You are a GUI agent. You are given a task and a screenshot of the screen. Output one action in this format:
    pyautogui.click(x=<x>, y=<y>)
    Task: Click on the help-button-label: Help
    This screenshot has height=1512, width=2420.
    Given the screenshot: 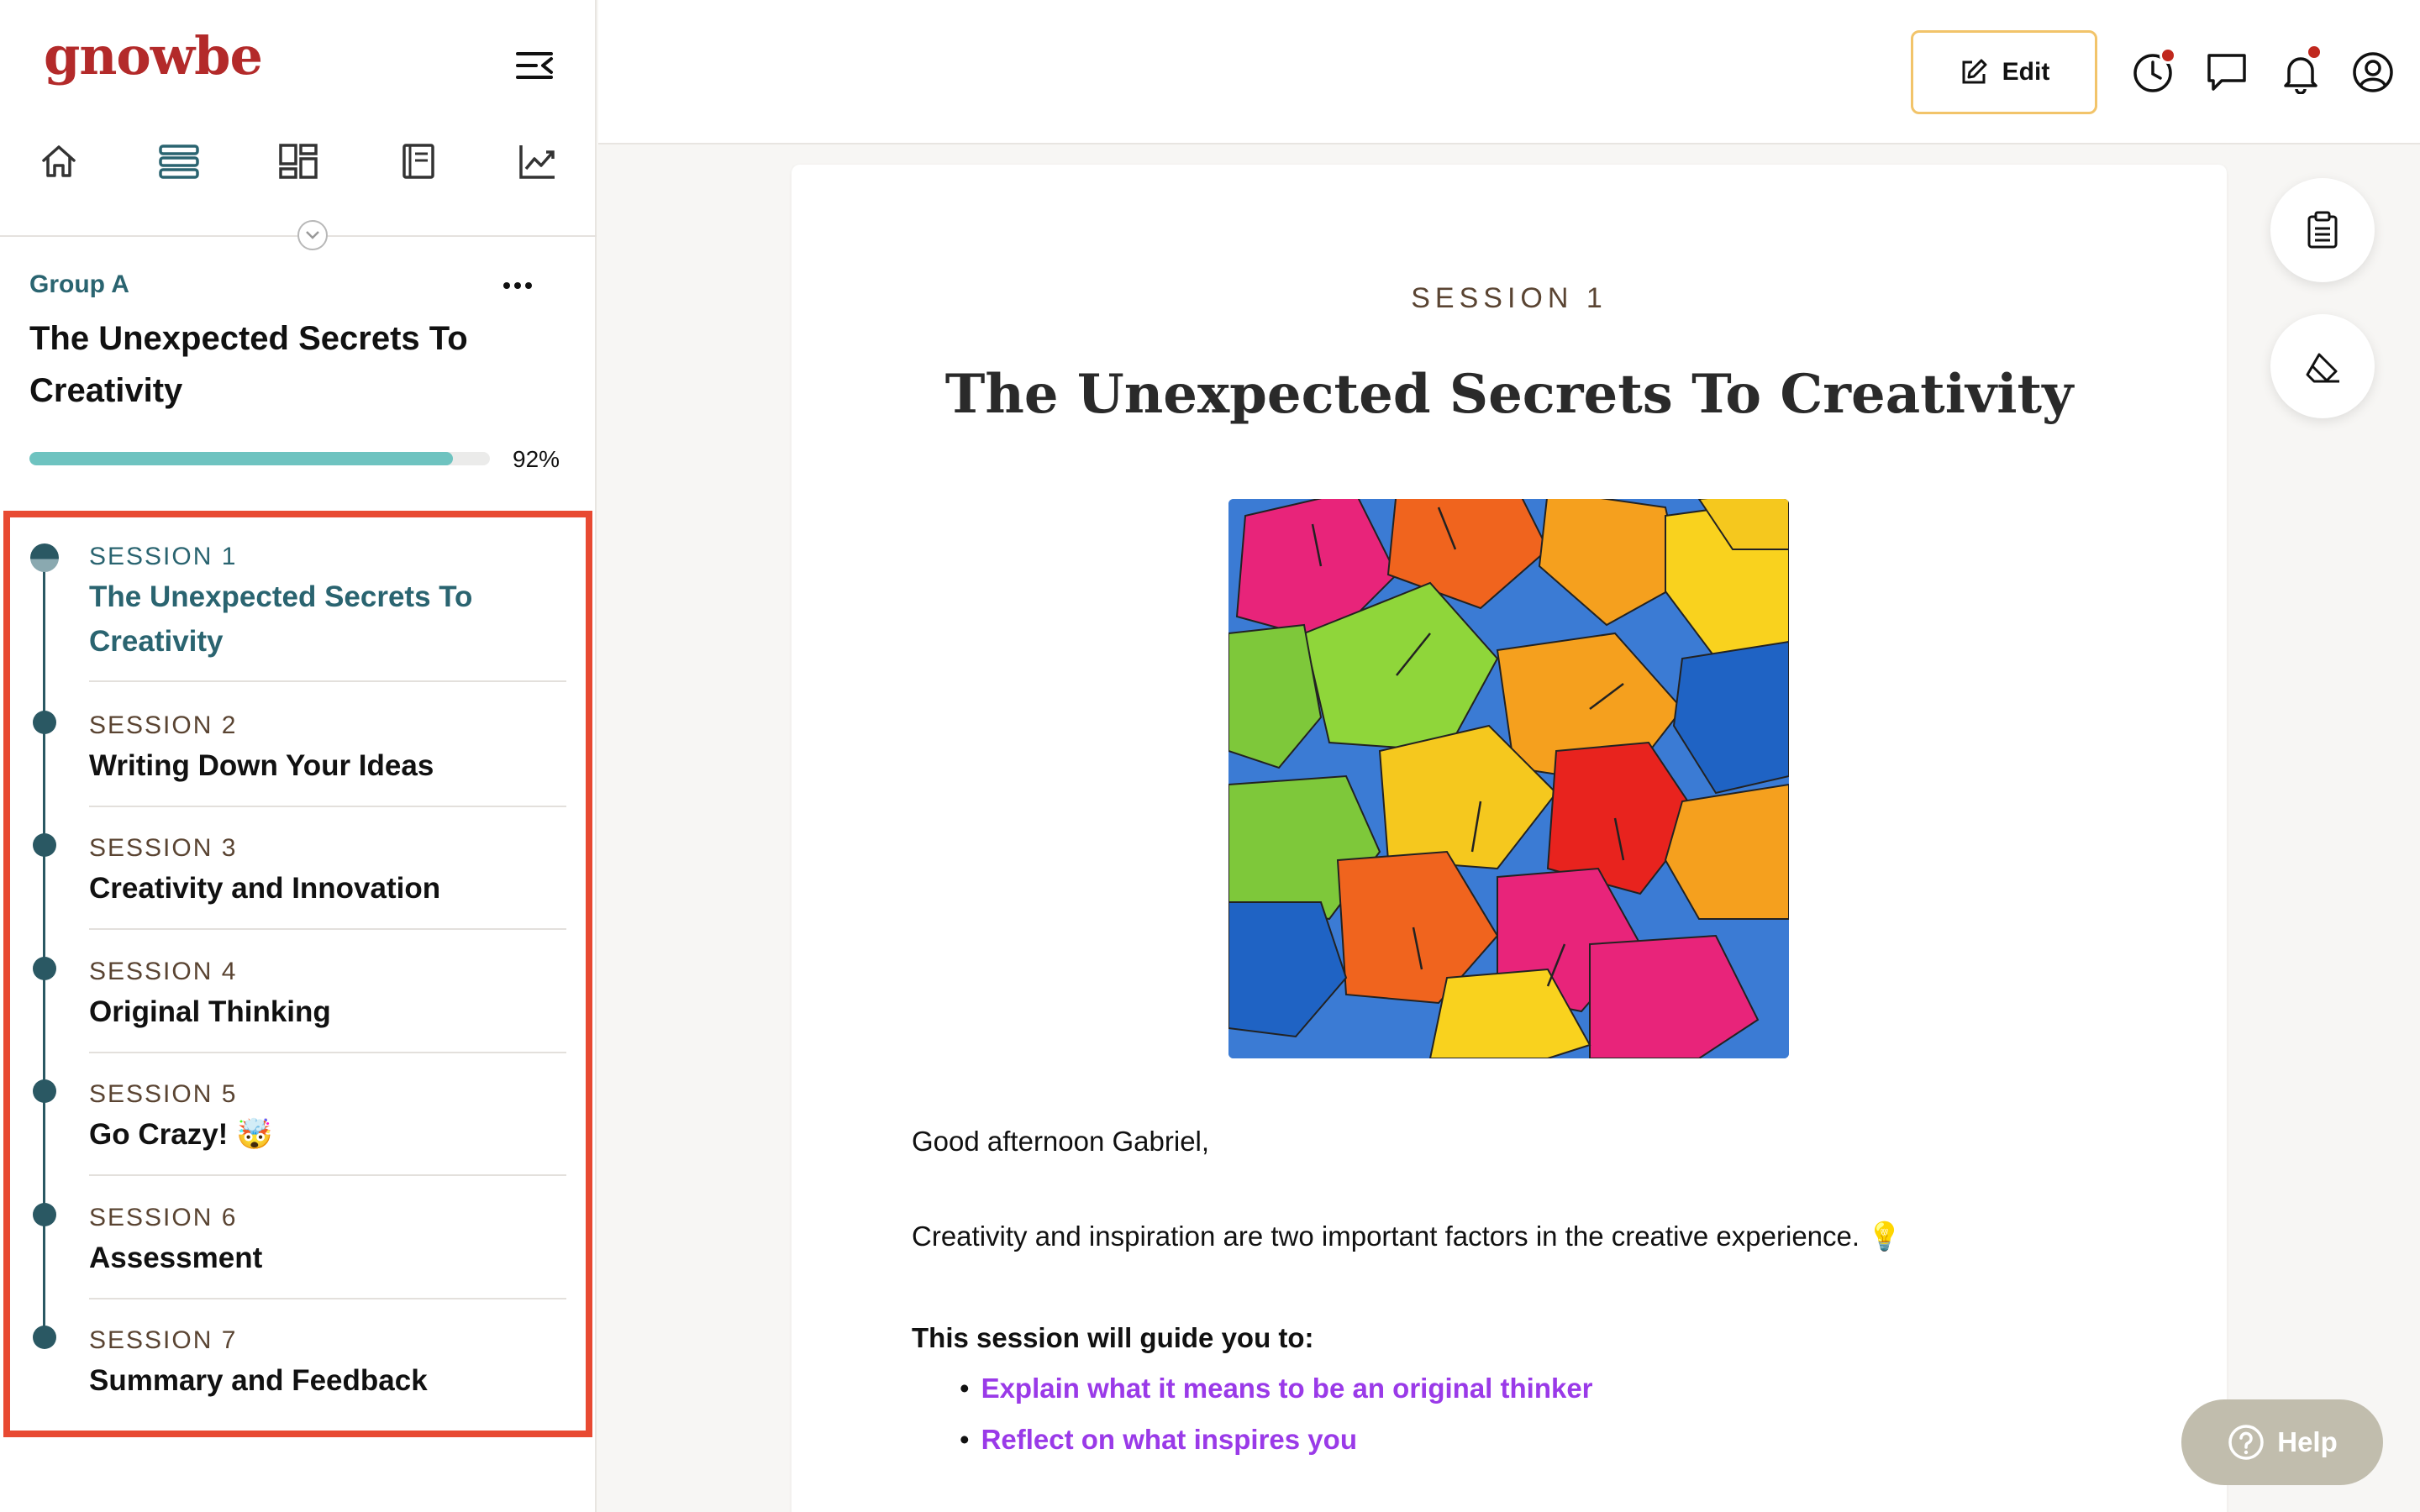 What is the action you would take?
    pyautogui.click(x=2307, y=1441)
    